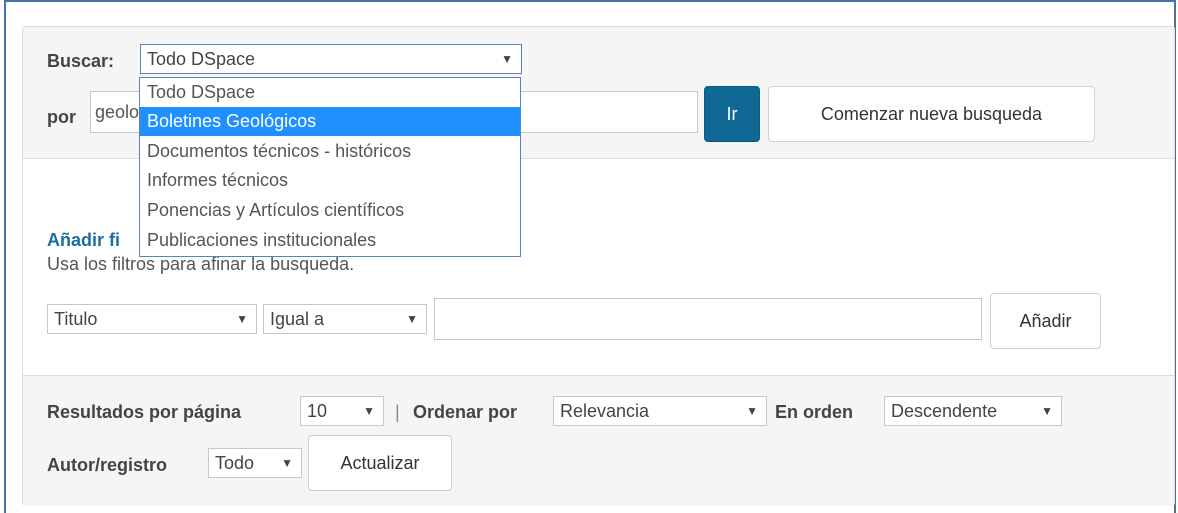 The height and width of the screenshot is (513, 1178). I want to click on scope-option-highlighted: Boletines Geológicos, so click(330, 121).